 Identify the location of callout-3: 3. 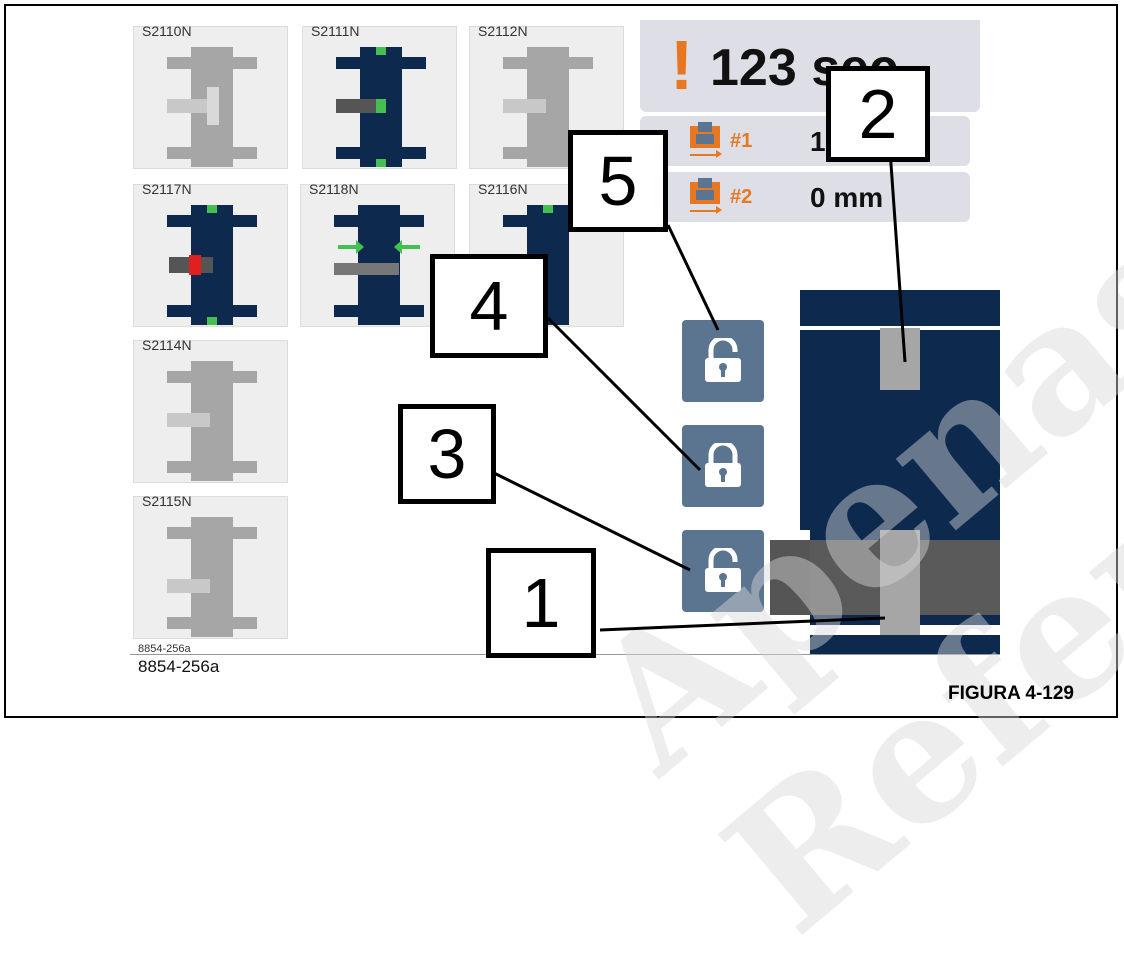
(447, 454).